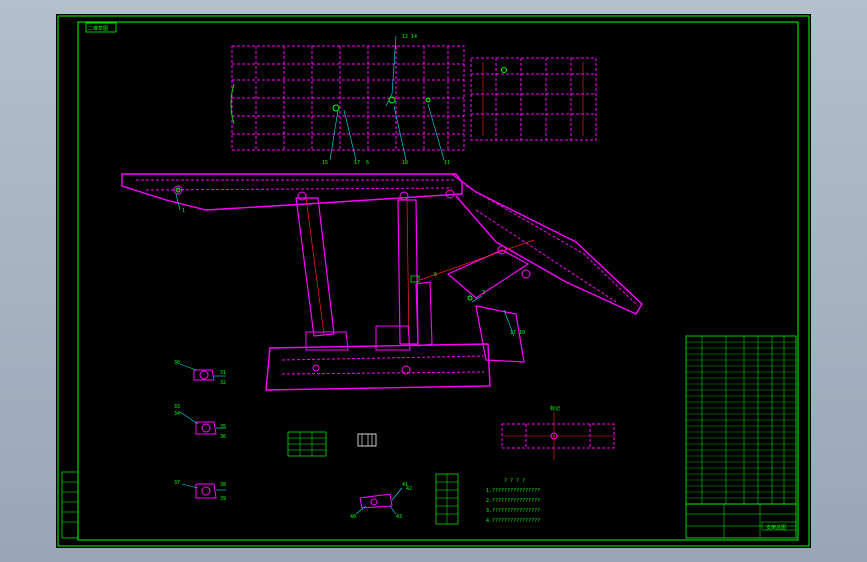 This screenshot has height=562, width=867. Describe the element at coordinates (555, 408) in the screenshot. I see `section-revision-label: 标记` at that location.